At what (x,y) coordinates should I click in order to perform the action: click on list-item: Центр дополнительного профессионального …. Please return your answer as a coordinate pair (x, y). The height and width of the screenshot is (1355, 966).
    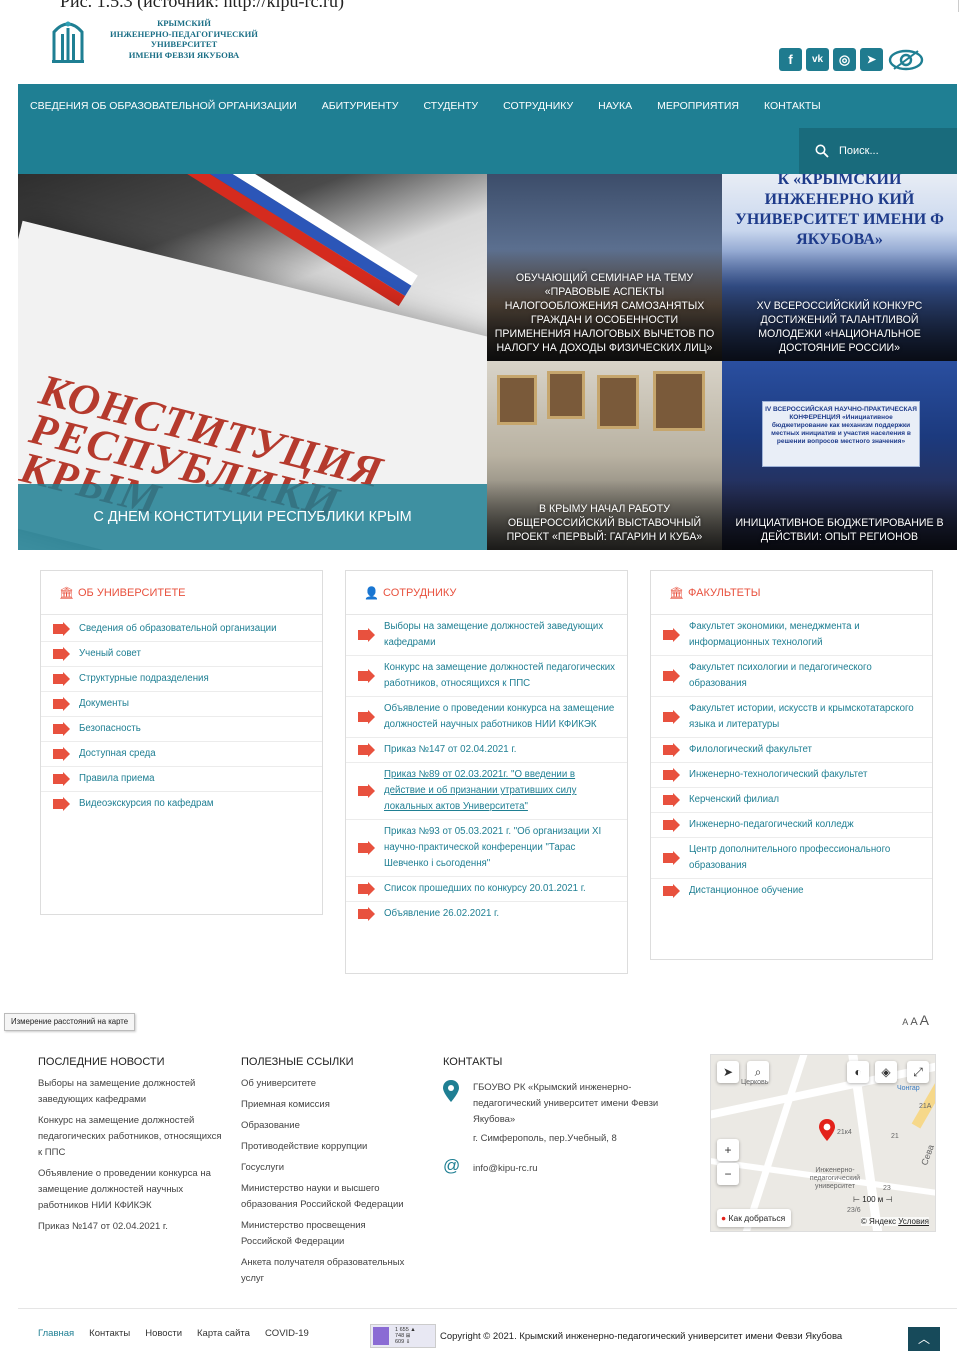
    Looking at the image, I should click on (791, 858).